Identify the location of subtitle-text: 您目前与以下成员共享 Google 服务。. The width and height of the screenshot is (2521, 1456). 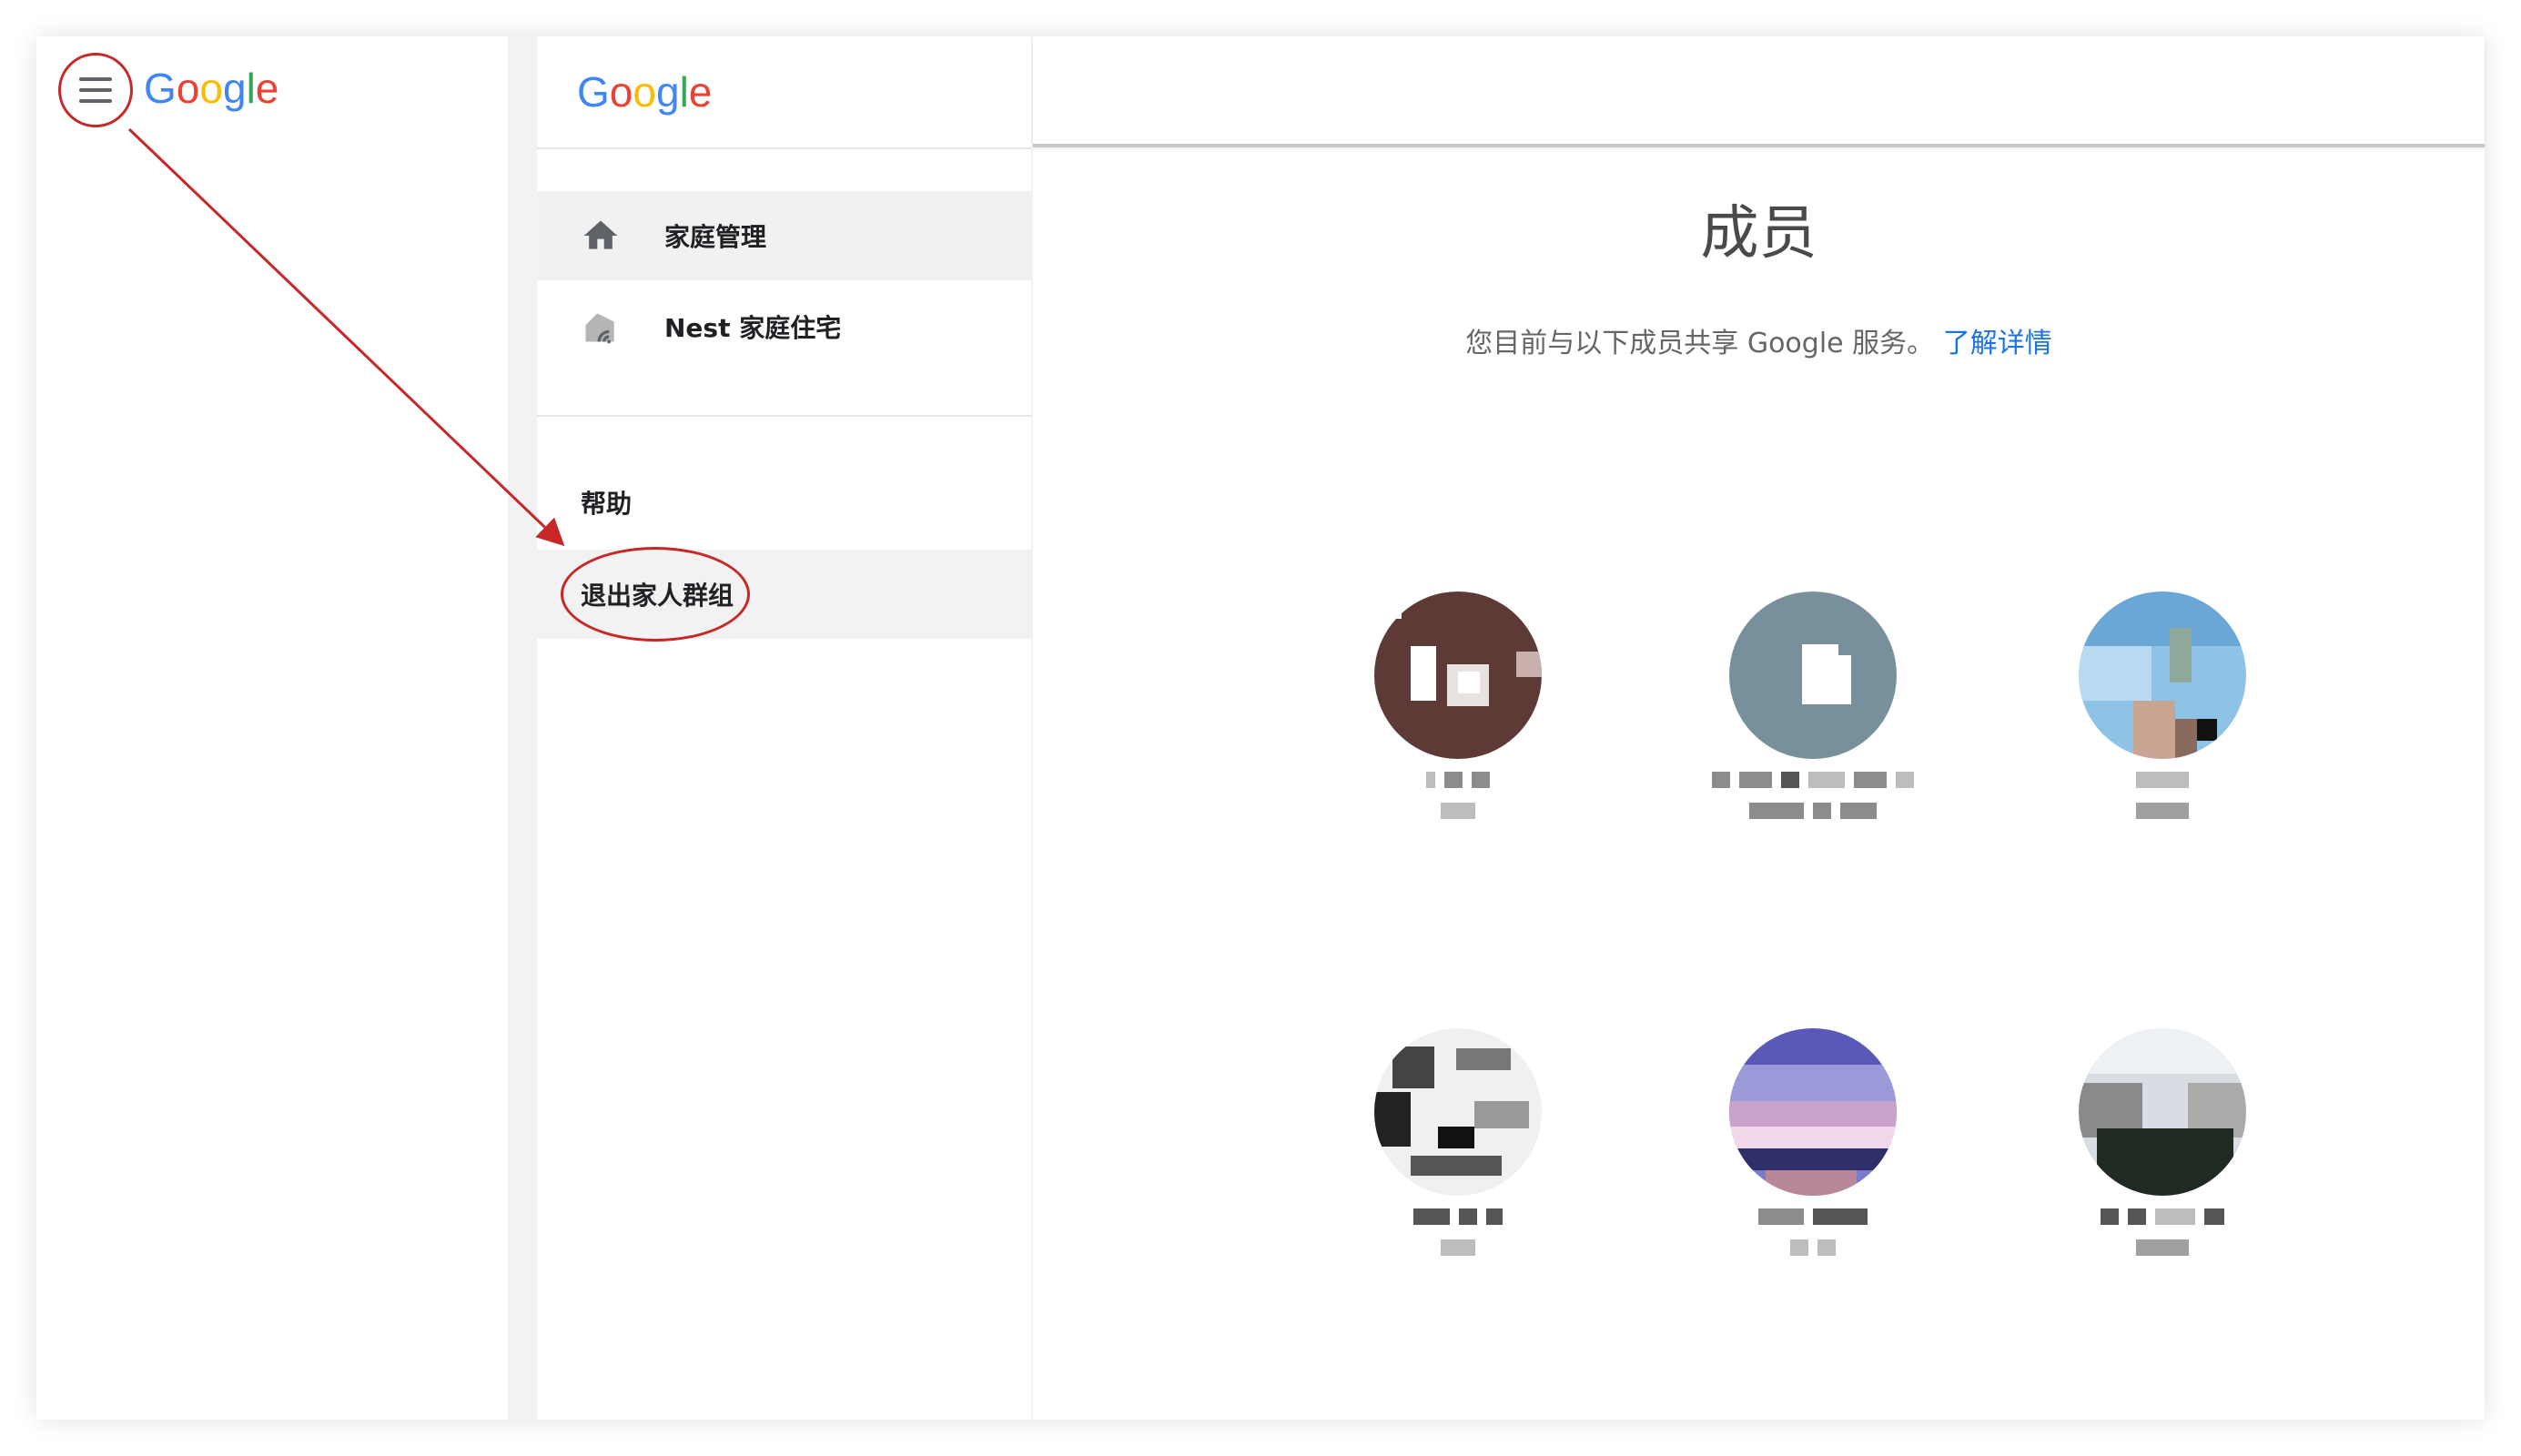
(1700, 344).